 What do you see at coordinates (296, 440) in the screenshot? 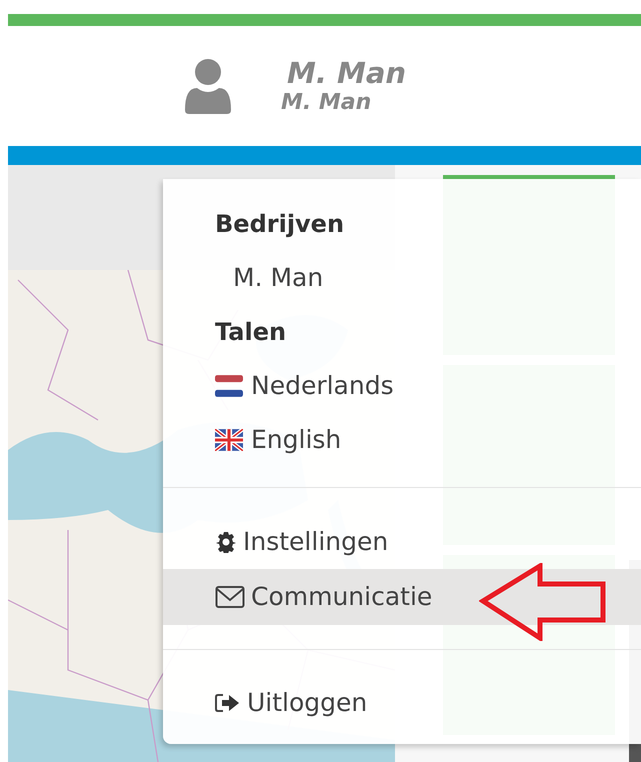
I see `menu-item: English` at bounding box center [296, 440].